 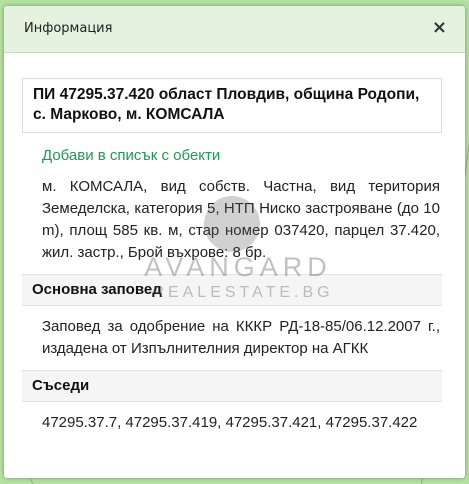 I want to click on close-icon: ×, so click(x=439, y=28).